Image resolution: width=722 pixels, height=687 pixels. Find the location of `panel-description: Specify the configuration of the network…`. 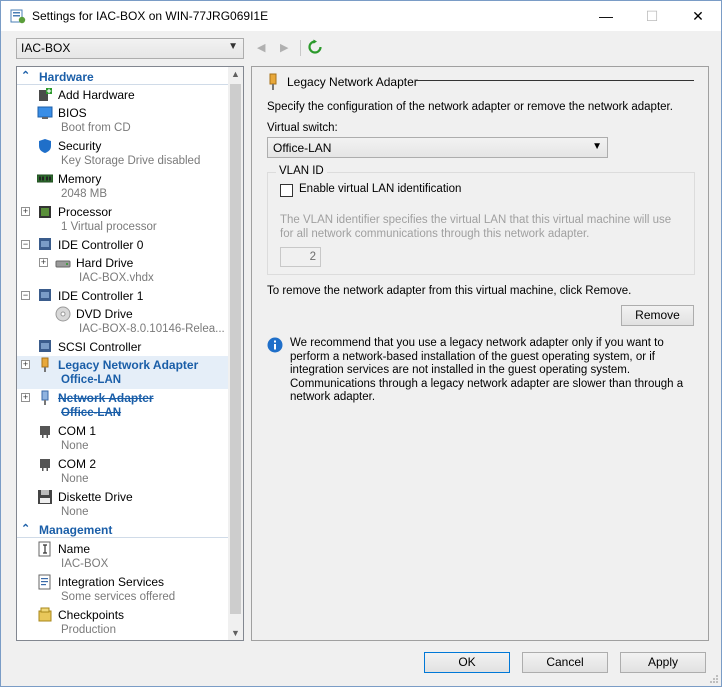

panel-description: Specify the configuration of the network… is located at coordinates (470, 107).